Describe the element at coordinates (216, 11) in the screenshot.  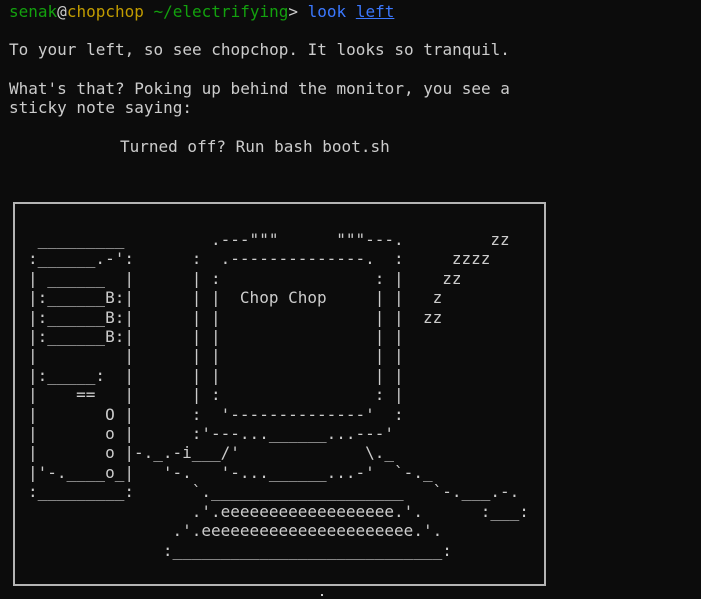
I see `prompt-path: ~/electrifying` at that location.